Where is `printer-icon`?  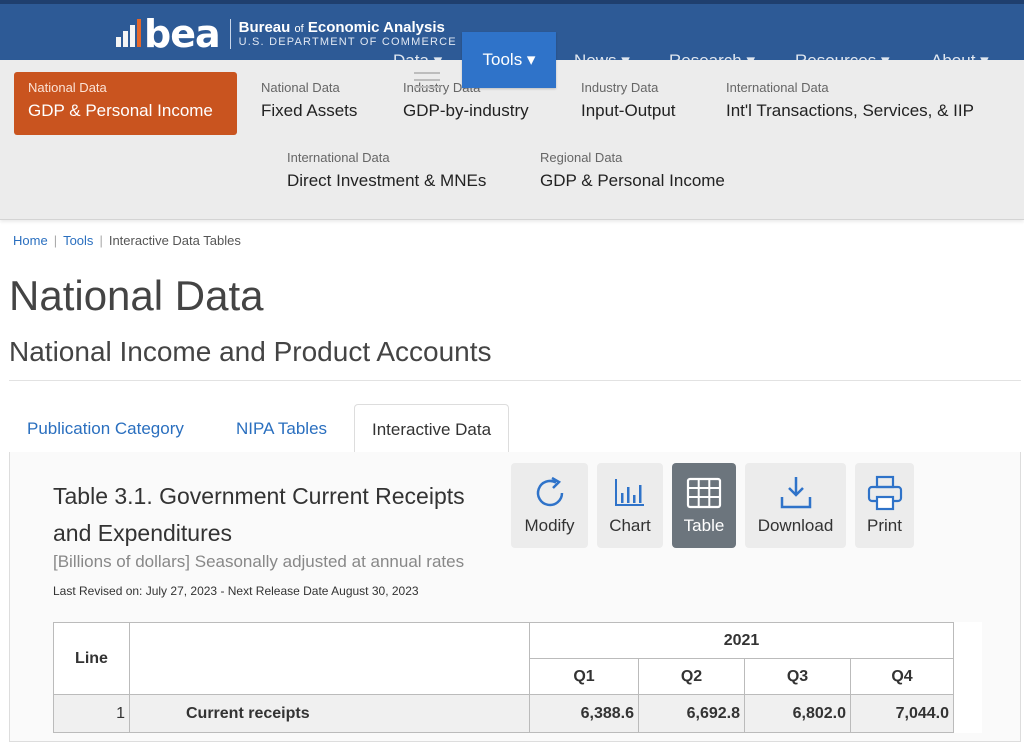 printer-icon is located at coordinates (884, 493).